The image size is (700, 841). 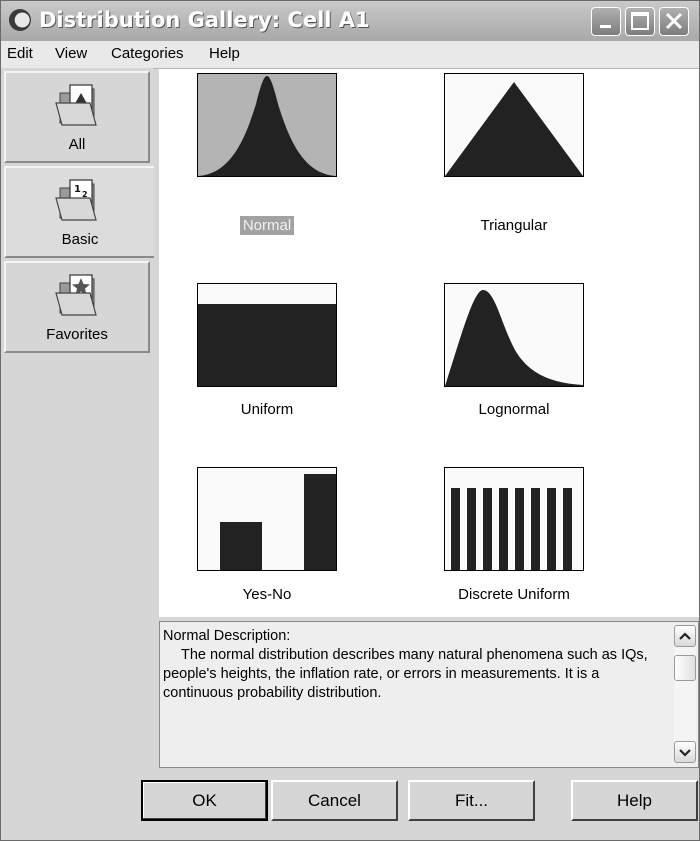 I want to click on distribution-item-lognormal, so click(x=514, y=335).